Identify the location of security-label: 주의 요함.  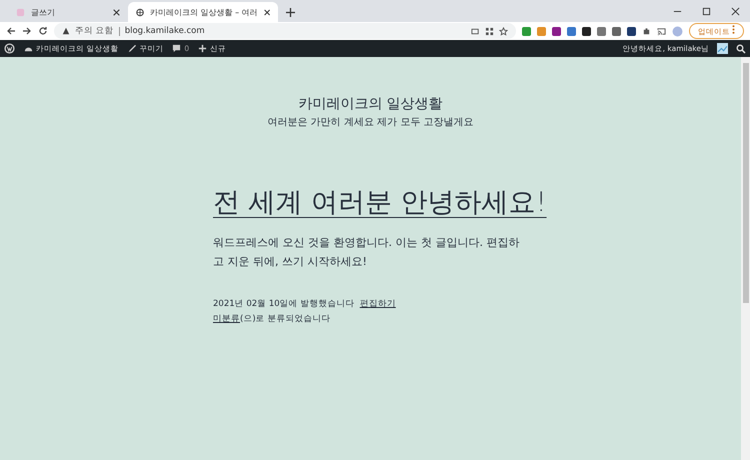
(94, 31).